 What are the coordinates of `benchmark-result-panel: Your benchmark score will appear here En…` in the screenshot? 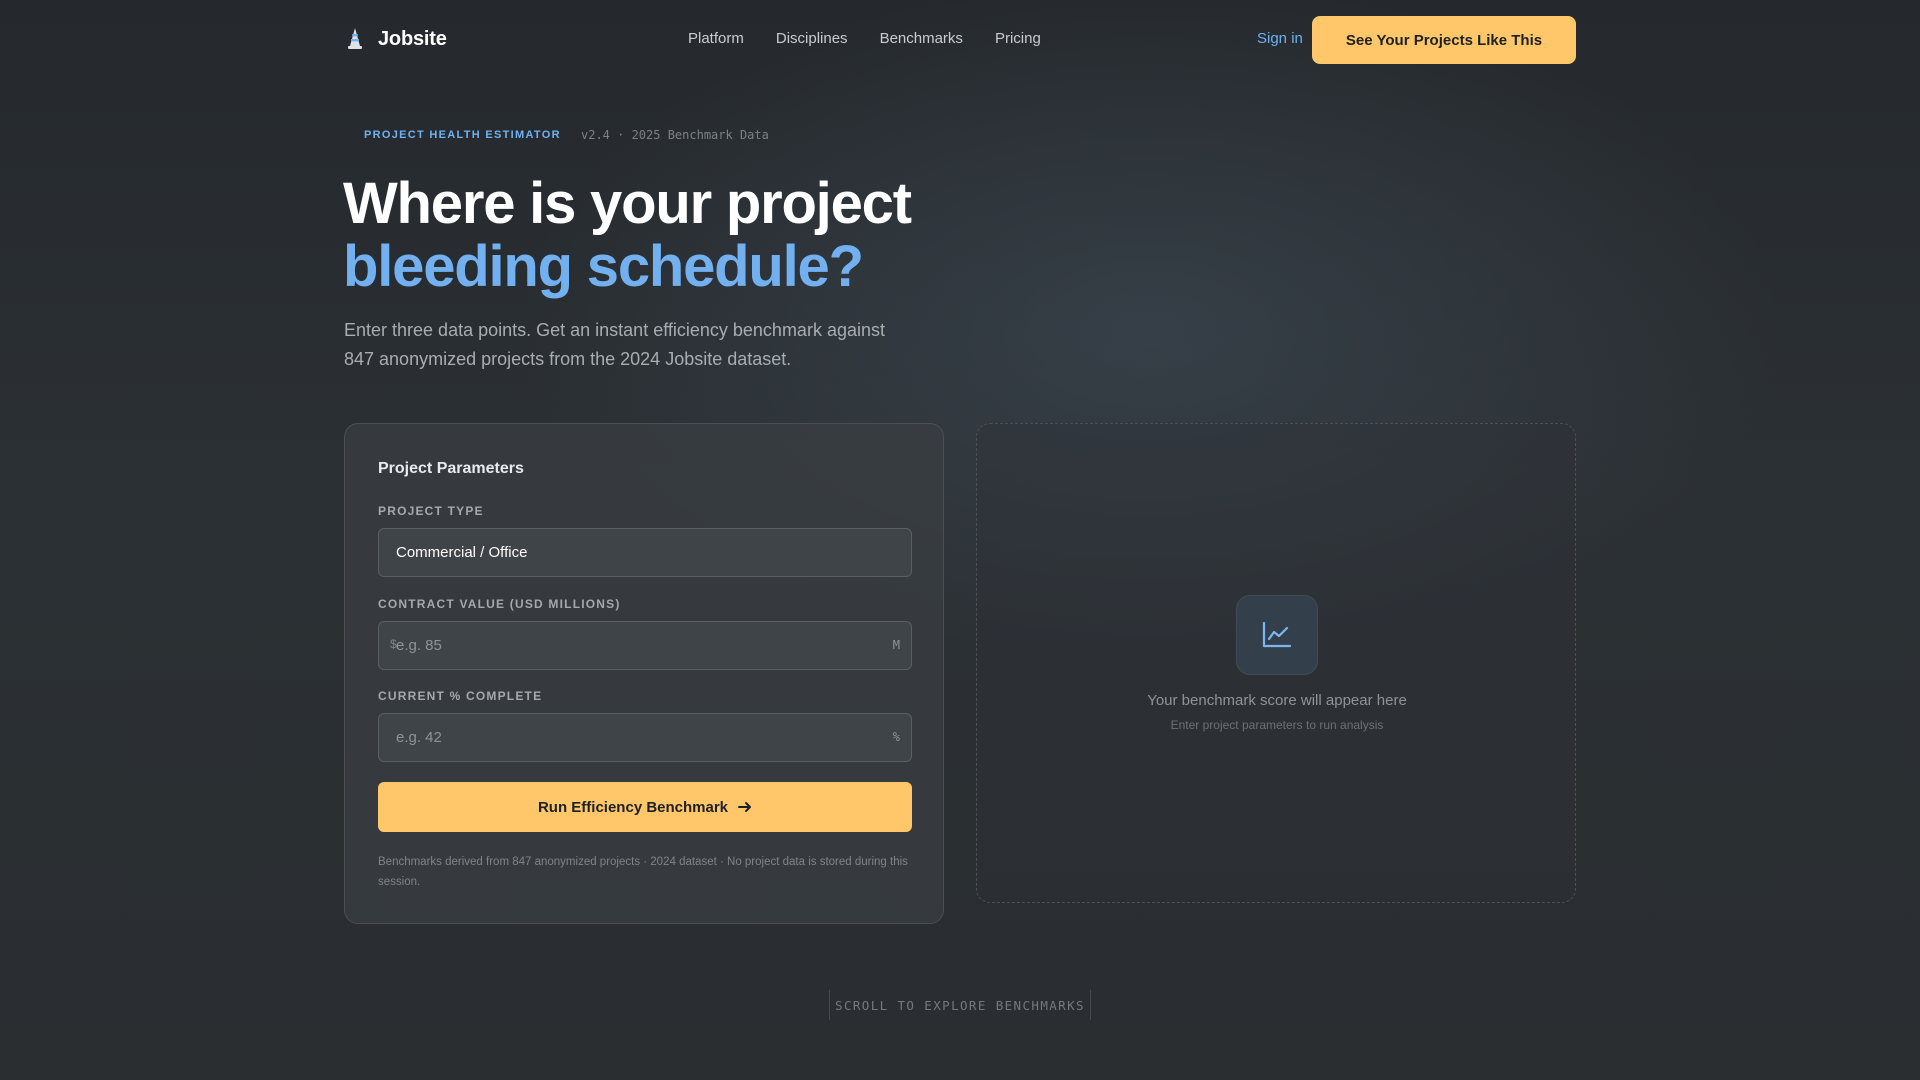 It's located at (1276, 663).